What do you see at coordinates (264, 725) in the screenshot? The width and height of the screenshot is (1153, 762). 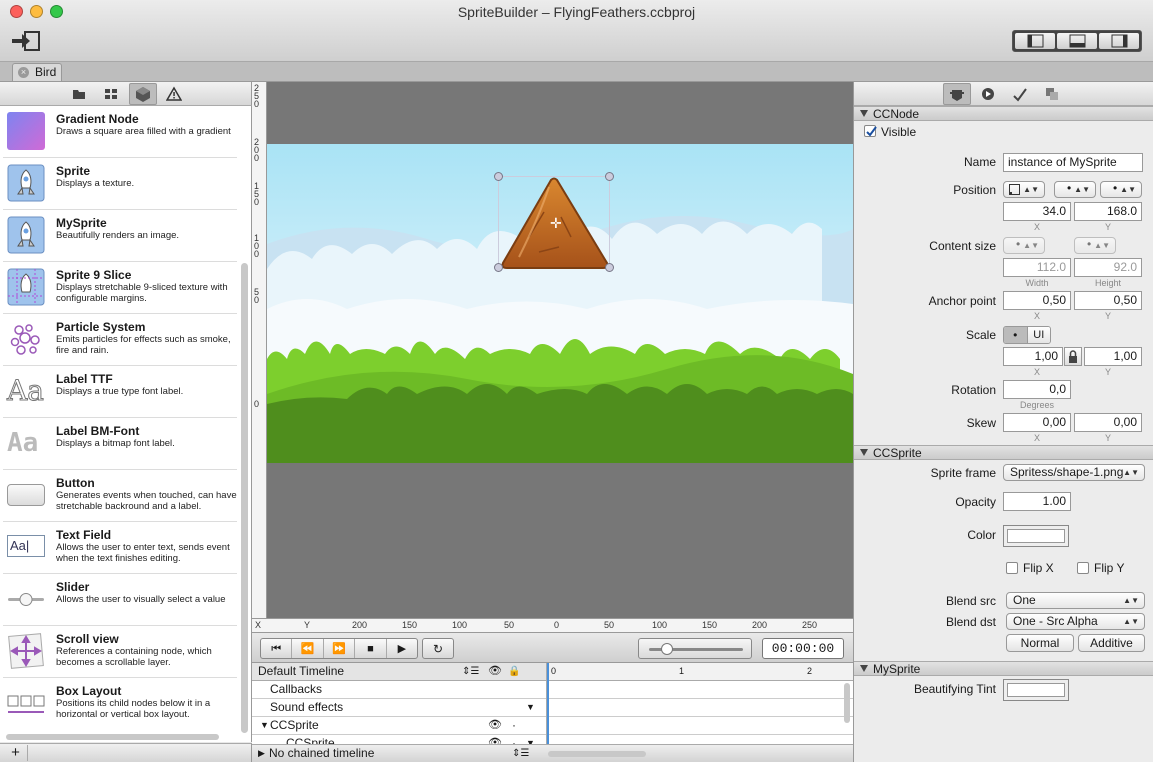 I see `disclosure-triangle-icon: ▼` at bounding box center [264, 725].